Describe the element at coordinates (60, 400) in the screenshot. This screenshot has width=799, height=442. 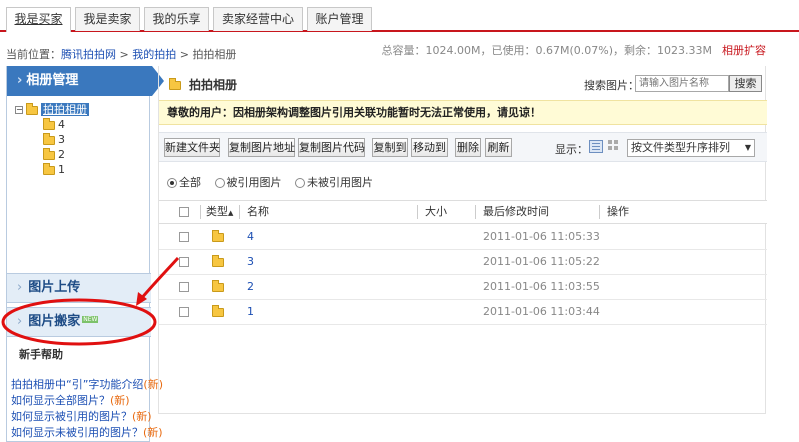
I see `help-link-text: 如何显示全部图片？` at that location.